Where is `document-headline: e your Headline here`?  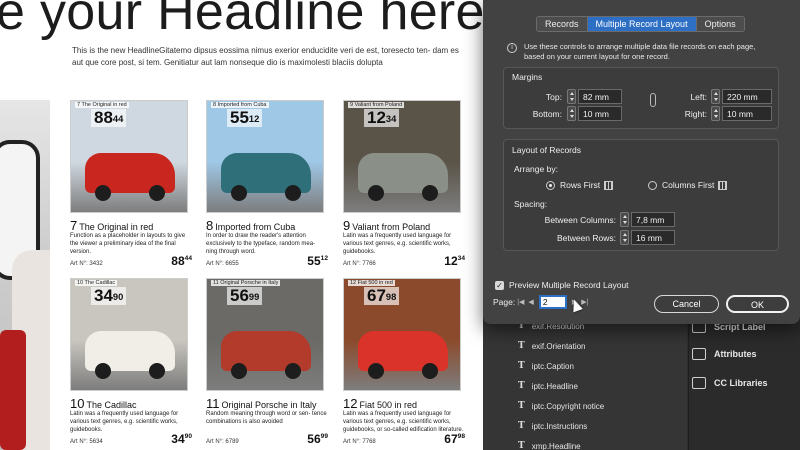 document-headline: e your Headline here is located at coordinates (242, 20).